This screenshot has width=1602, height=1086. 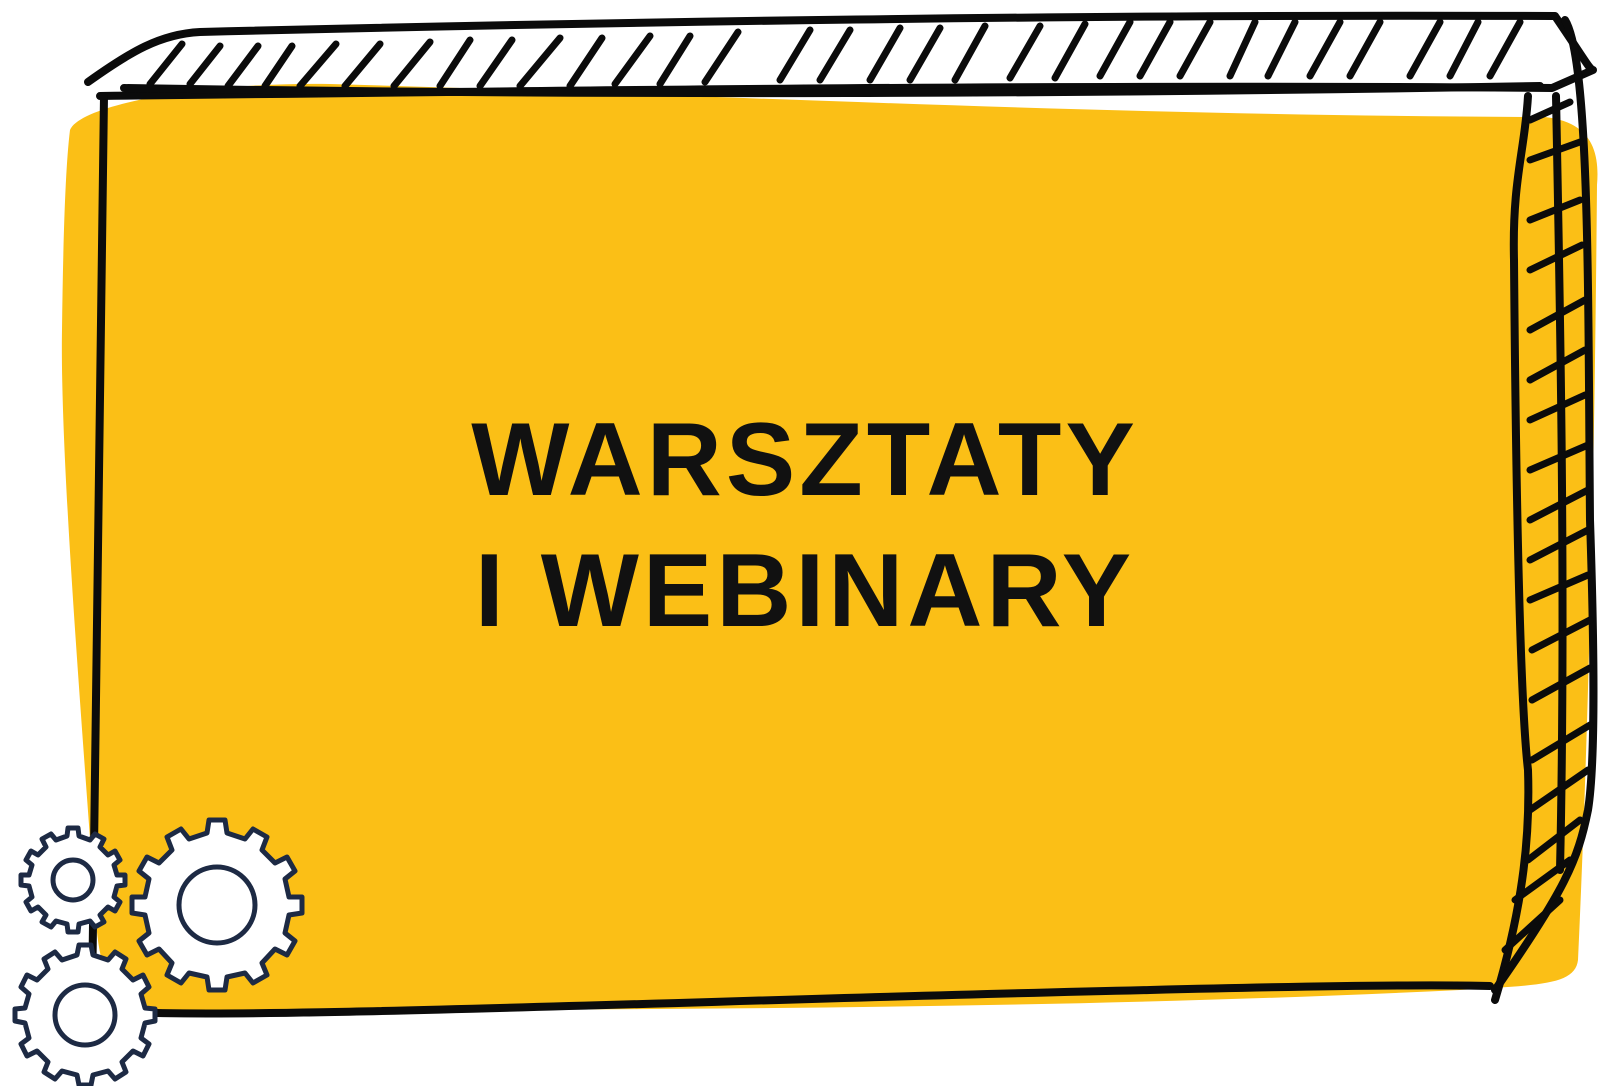 What do you see at coordinates (805, 460) in the screenshot?
I see `banner-title-line-1: WARSZTATY` at bounding box center [805, 460].